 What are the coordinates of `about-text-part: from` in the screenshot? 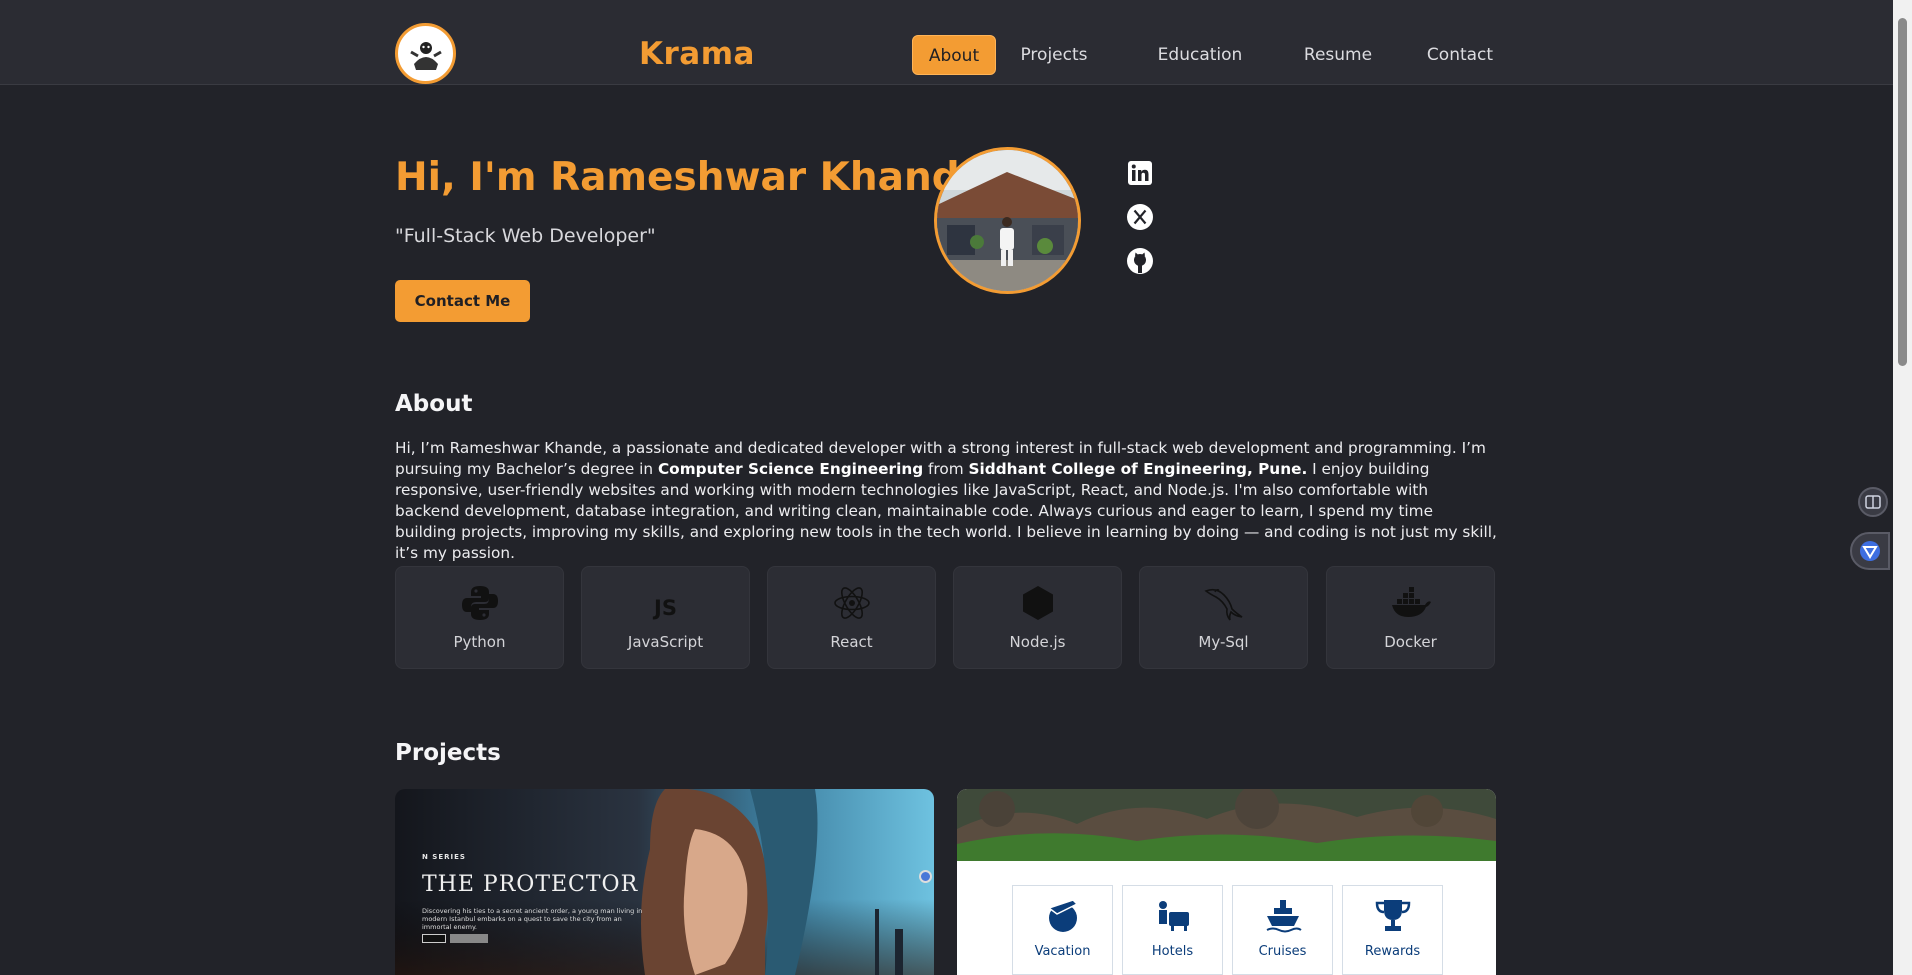 It's located at (946, 469).